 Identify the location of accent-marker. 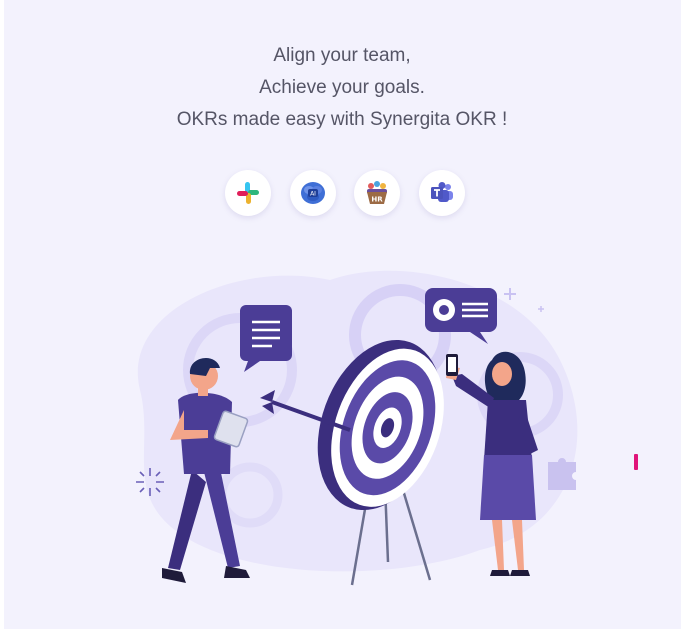
(636, 462).